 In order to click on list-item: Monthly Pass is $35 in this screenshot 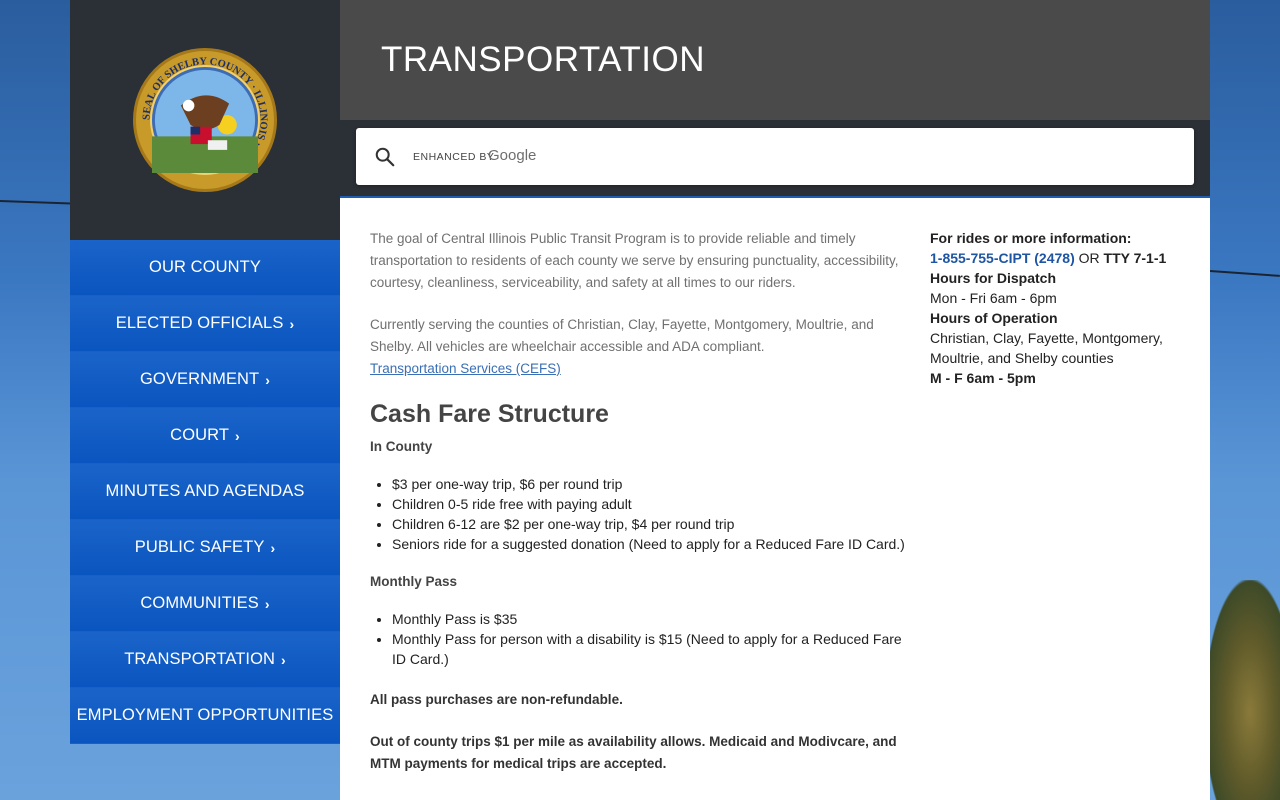, I will do `click(648, 619)`.